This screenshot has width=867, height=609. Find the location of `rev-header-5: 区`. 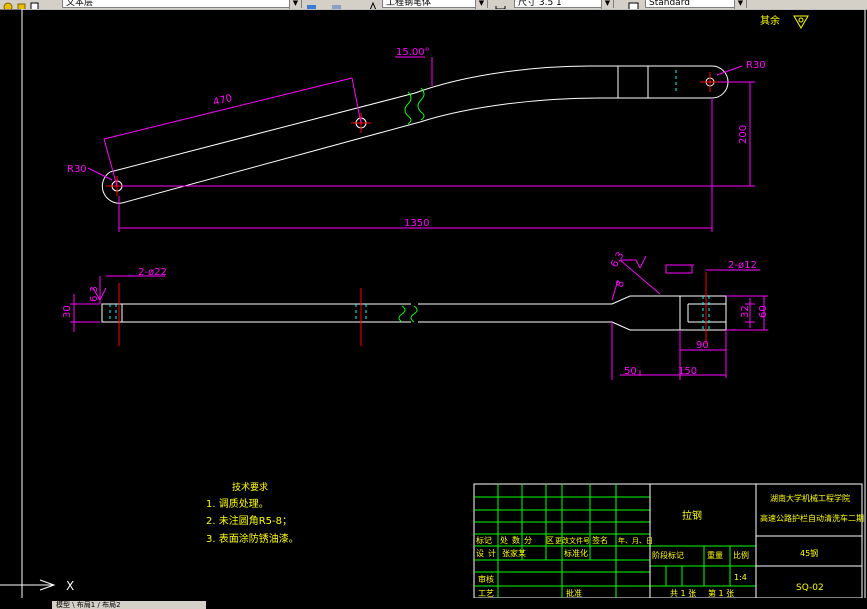

rev-header-5: 区 is located at coordinates (550, 540).